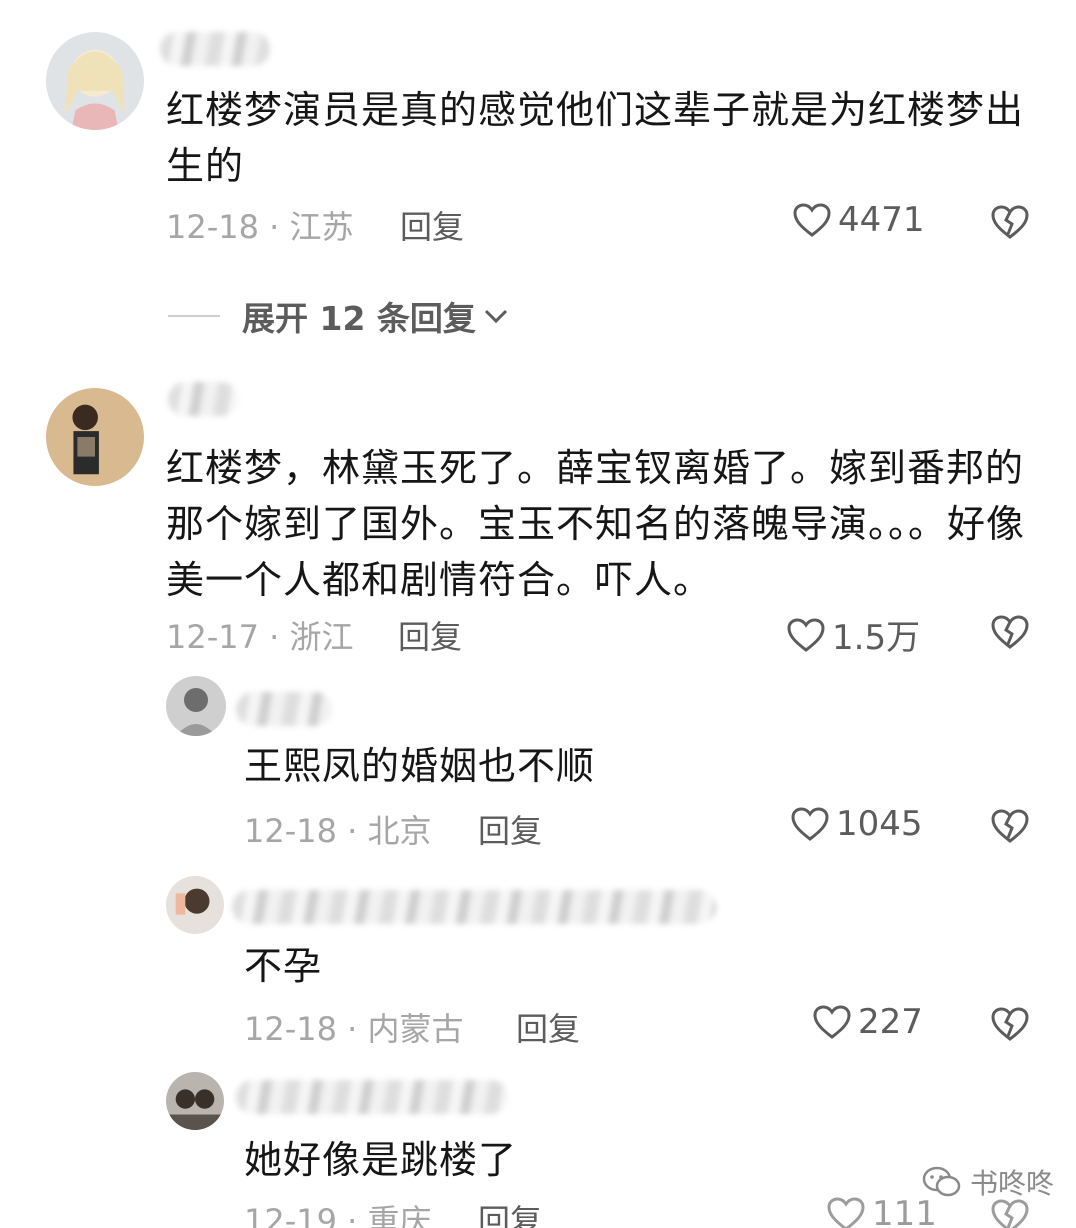  What do you see at coordinates (381, 1160) in the screenshot?
I see `reply-text: 她好像是跳楼了` at bounding box center [381, 1160].